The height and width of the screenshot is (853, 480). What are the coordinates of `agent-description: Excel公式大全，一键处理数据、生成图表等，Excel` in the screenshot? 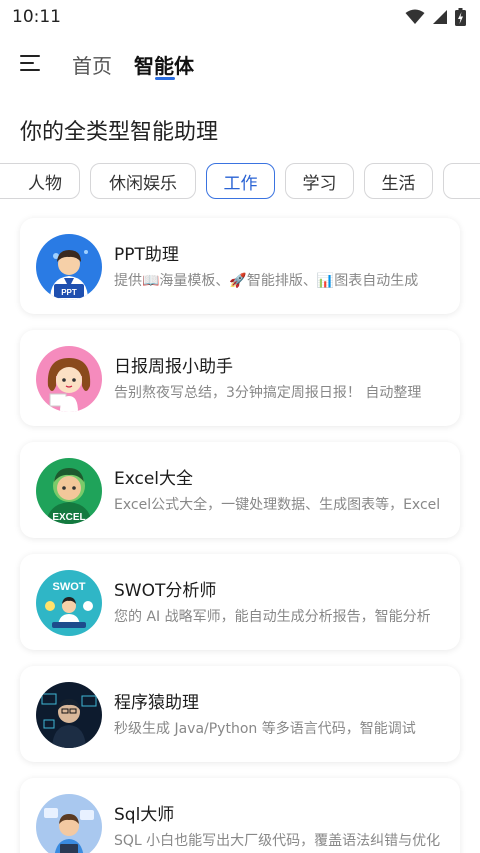 It's located at (277, 505).